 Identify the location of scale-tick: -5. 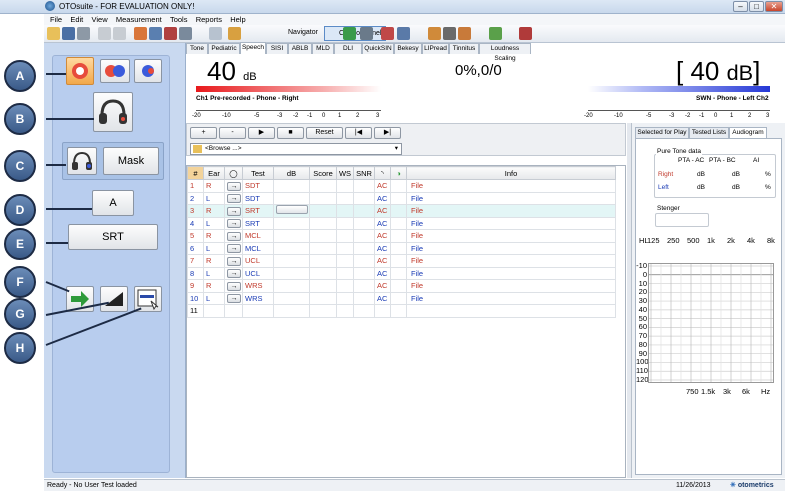
(257, 116).